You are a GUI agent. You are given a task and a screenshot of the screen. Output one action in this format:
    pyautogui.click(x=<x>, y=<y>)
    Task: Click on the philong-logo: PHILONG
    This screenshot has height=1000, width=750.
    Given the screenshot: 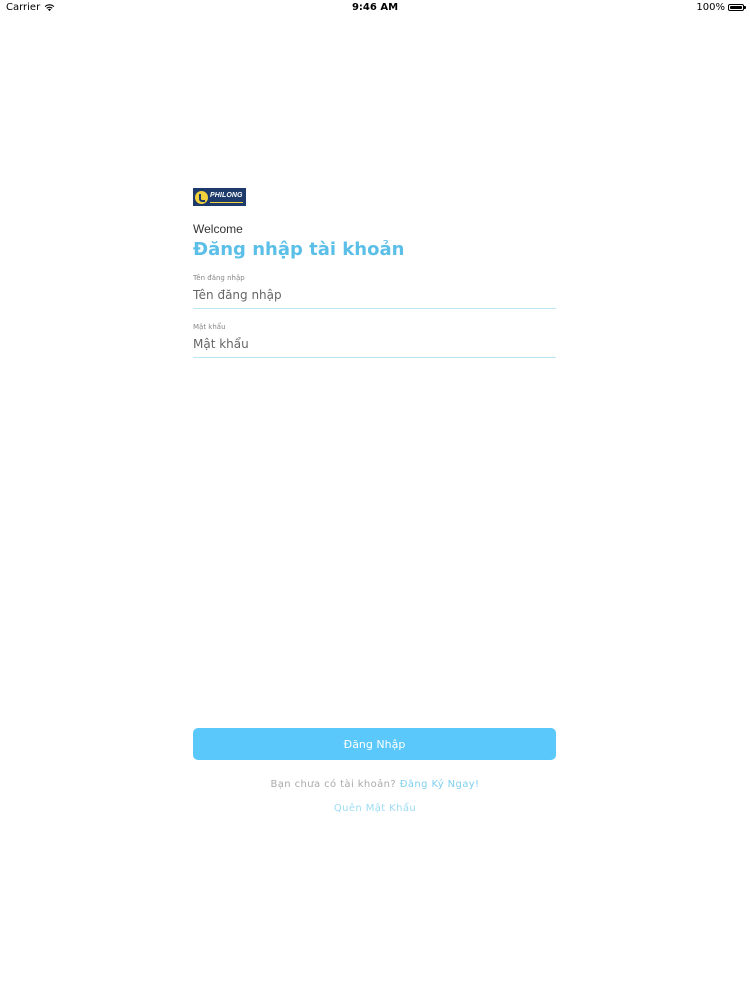 What is the action you would take?
    pyautogui.click(x=219, y=197)
    